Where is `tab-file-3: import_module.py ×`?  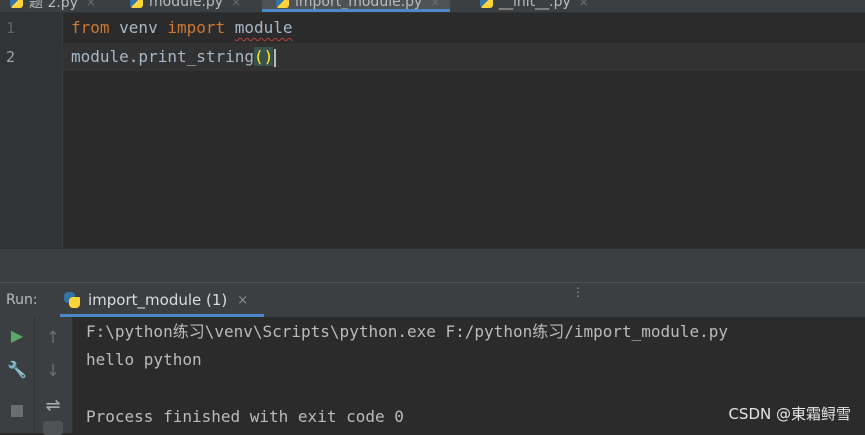 tab-file-3: import_module.py × is located at coordinates (356, 6).